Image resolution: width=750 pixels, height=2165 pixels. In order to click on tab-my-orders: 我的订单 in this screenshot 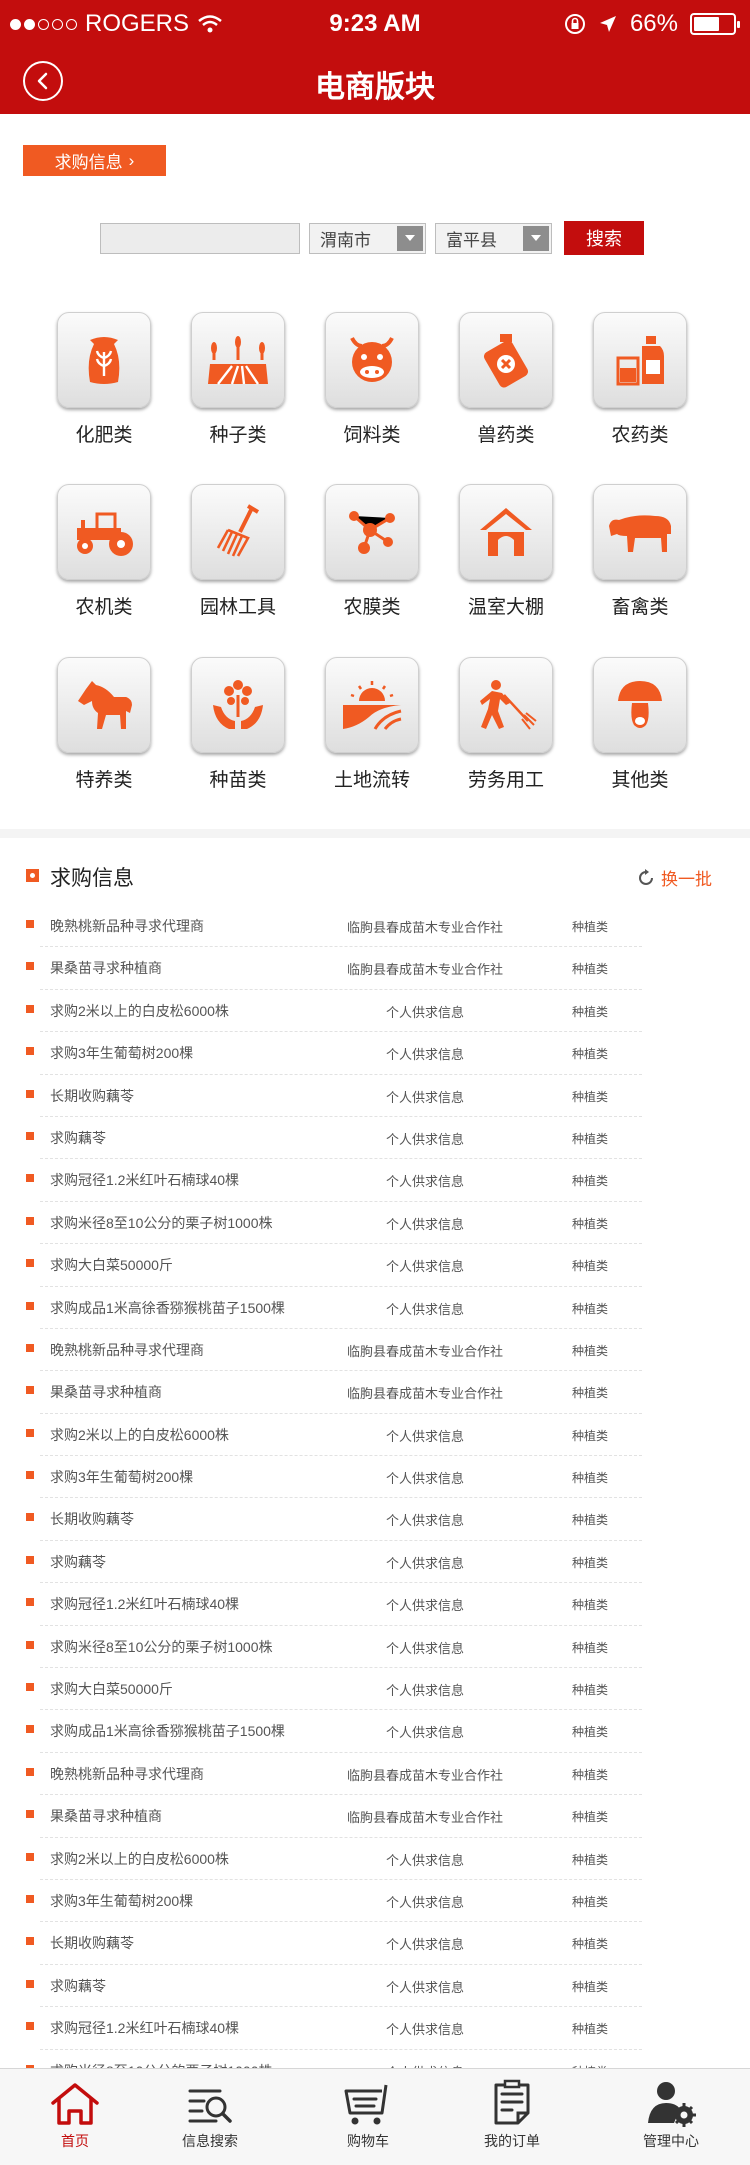, I will do `click(512, 2117)`.